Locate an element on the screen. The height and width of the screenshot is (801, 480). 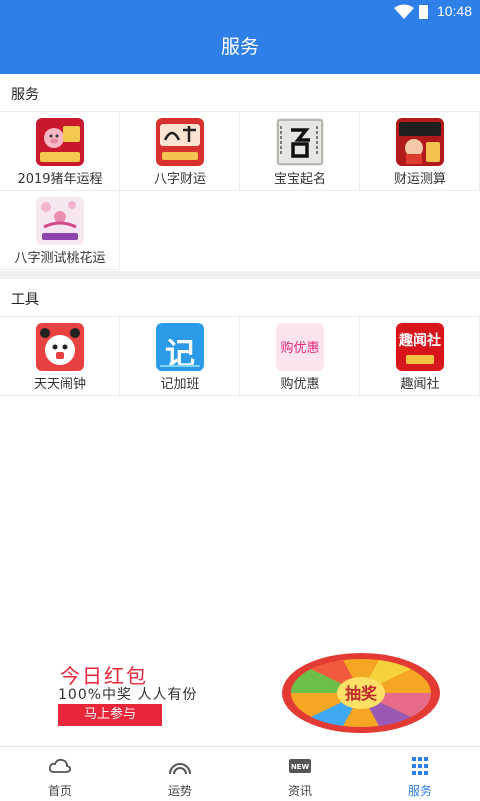
battery-icon is located at coordinates (423, 12).